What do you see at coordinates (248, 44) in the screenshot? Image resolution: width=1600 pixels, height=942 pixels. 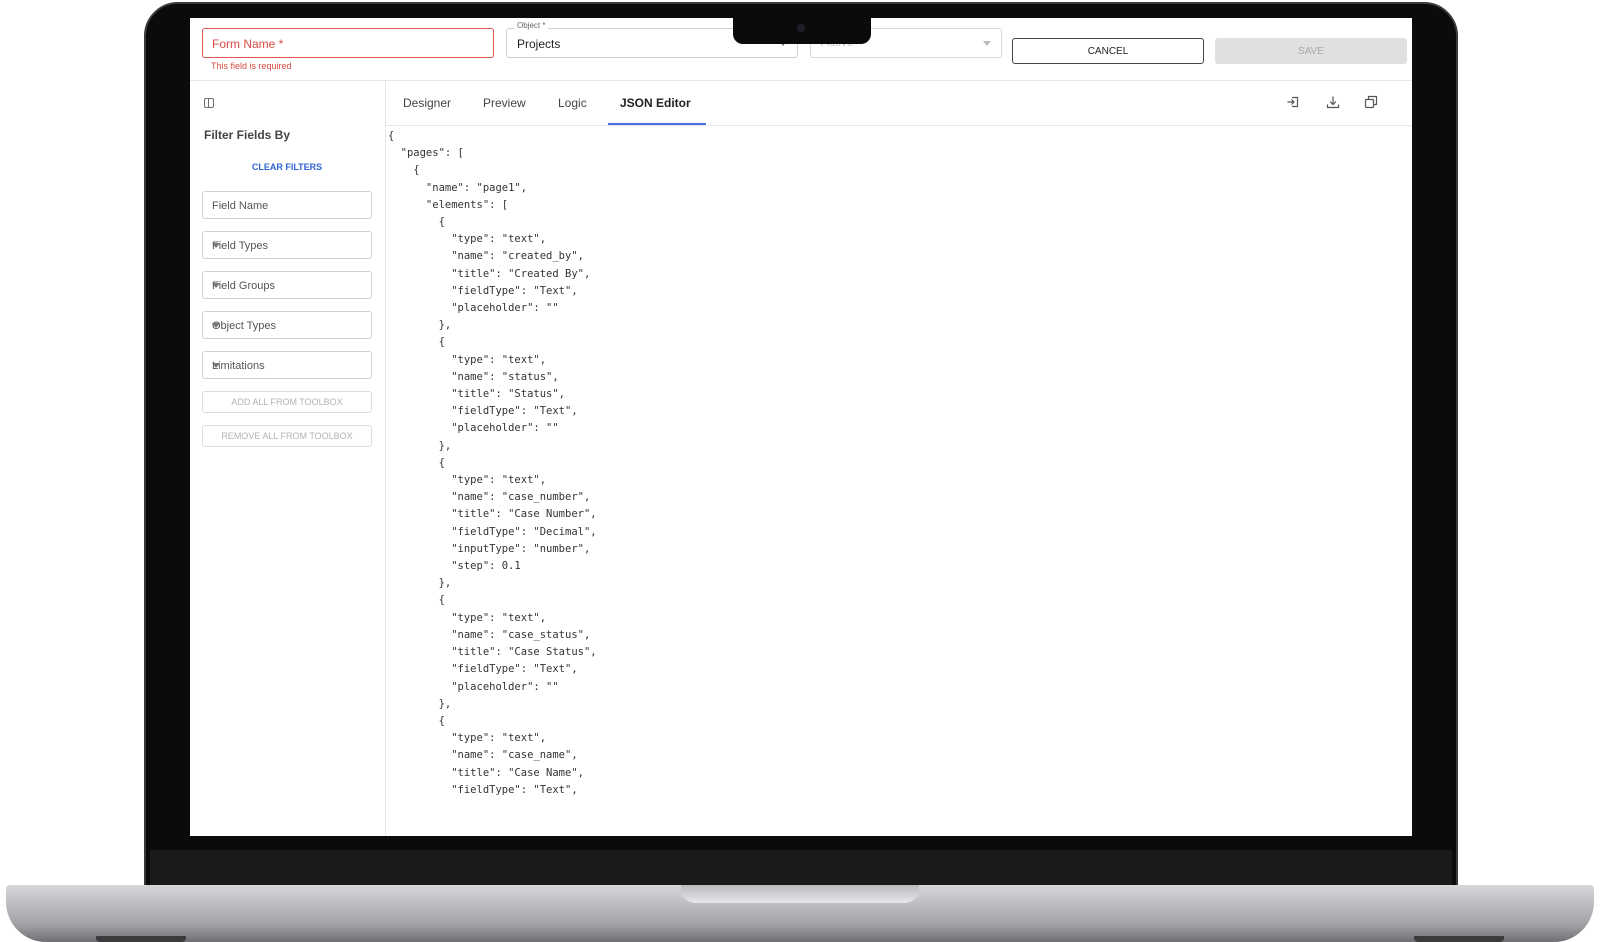 I see `form-name-label: Form Name *` at bounding box center [248, 44].